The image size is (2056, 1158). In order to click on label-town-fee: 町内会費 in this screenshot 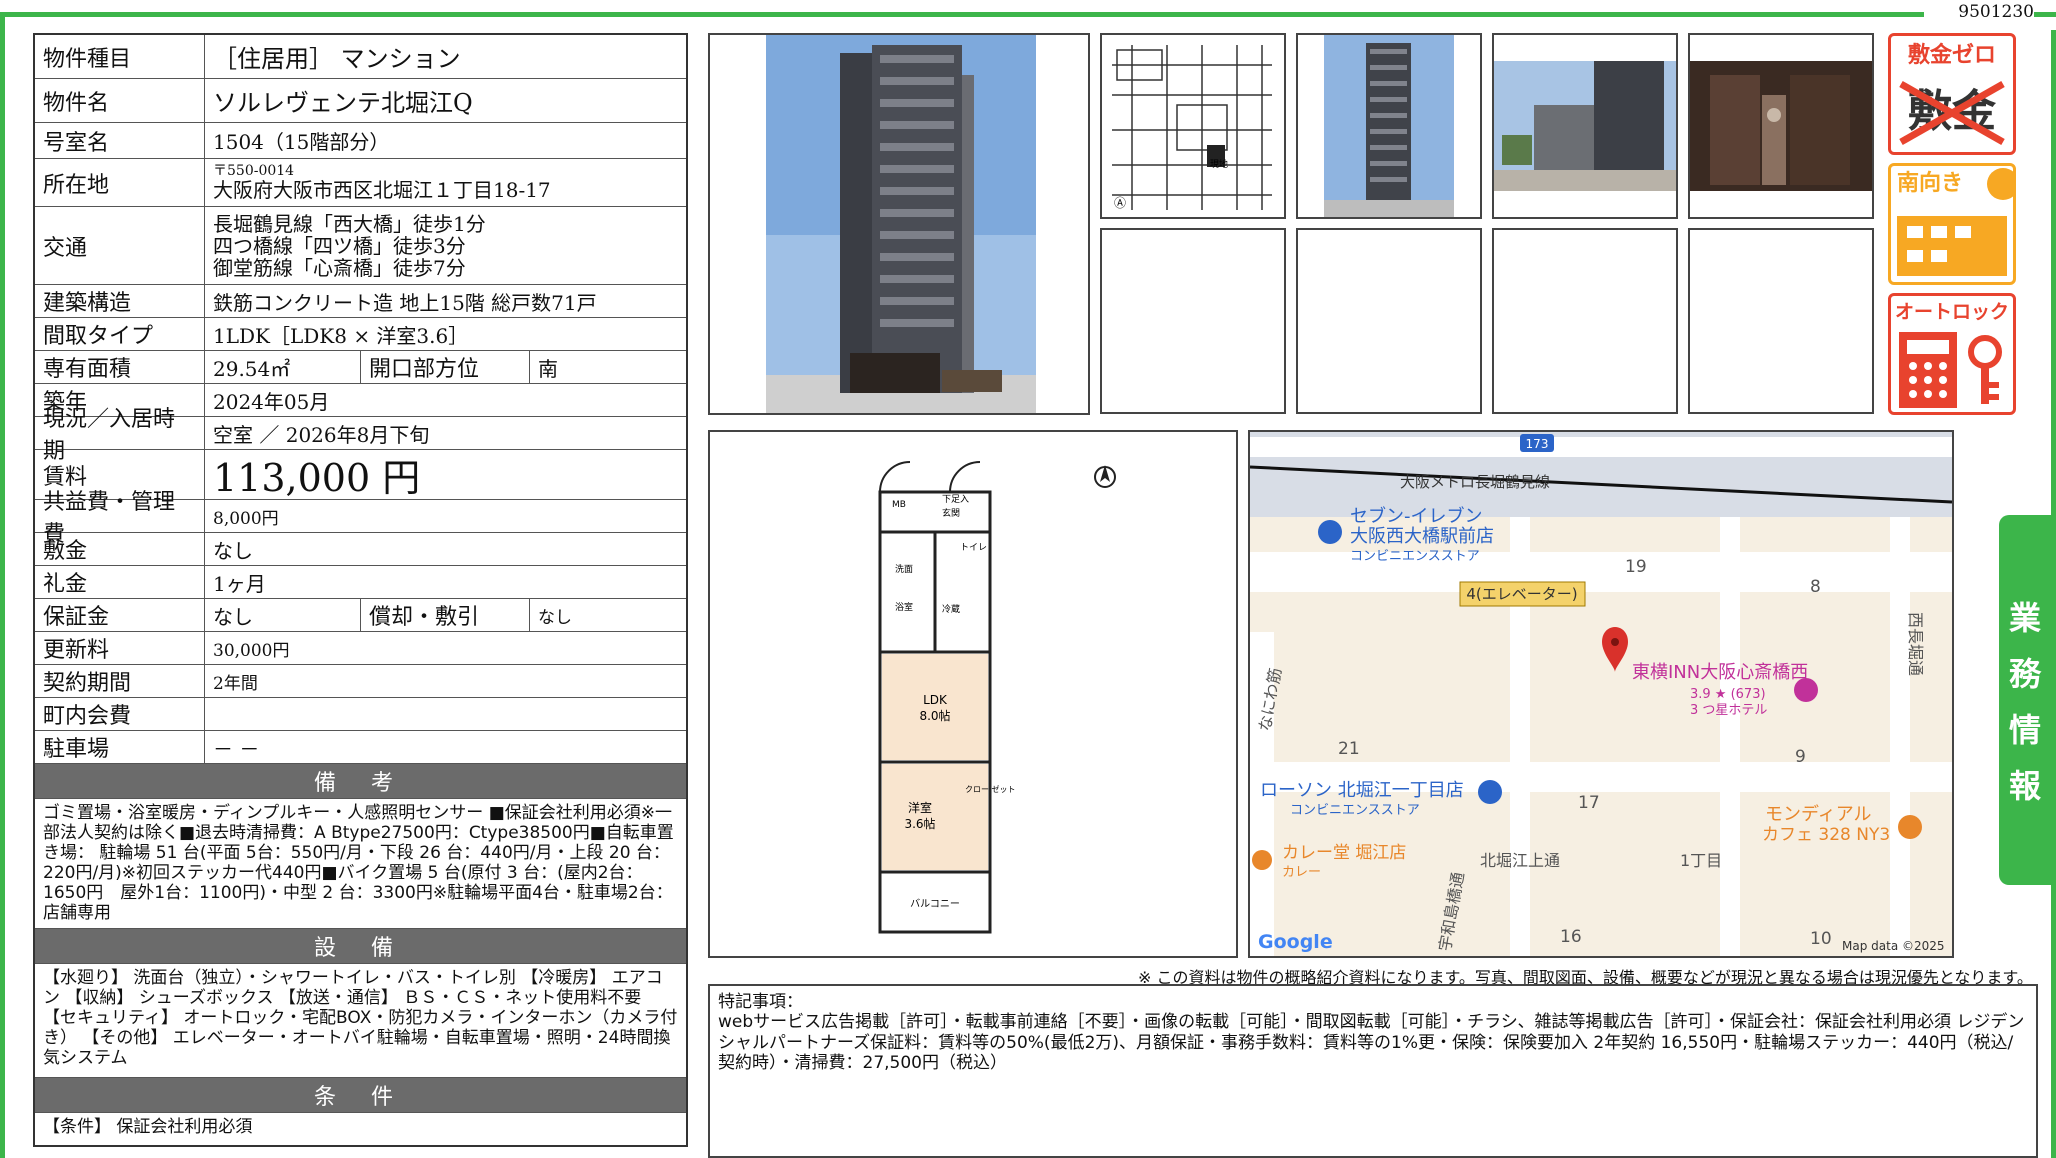, I will do `click(120, 714)`.